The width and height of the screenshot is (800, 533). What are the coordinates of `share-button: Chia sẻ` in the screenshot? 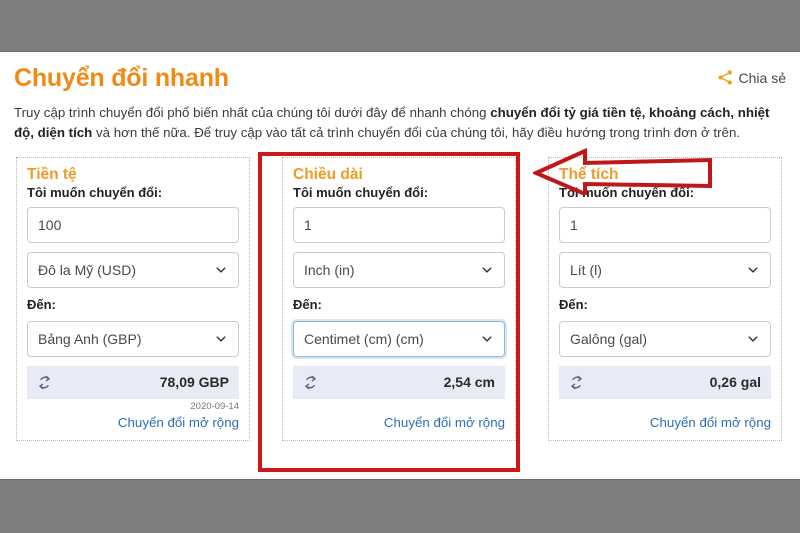 It's located at (751, 77).